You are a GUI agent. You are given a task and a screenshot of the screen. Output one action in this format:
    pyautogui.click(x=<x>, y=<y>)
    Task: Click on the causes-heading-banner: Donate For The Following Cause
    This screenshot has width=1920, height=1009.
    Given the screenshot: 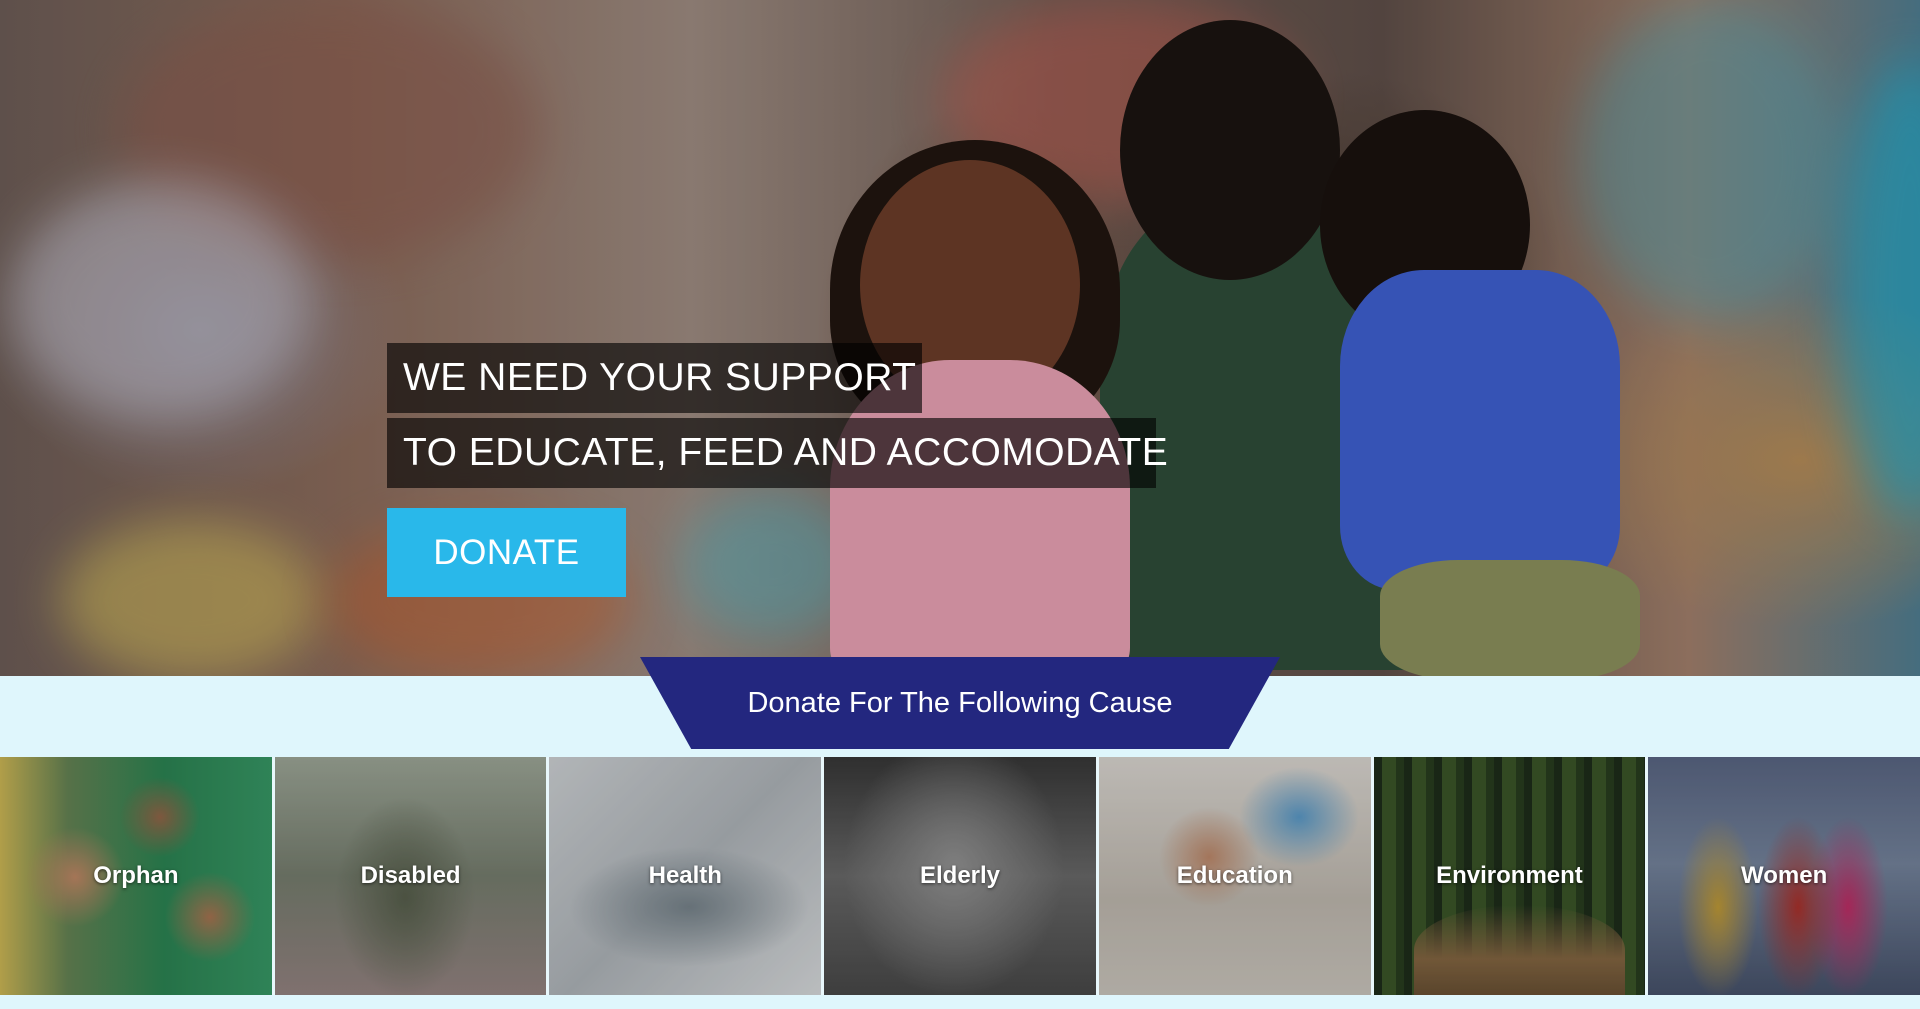 What is the action you would take?
    pyautogui.click(x=960, y=703)
    